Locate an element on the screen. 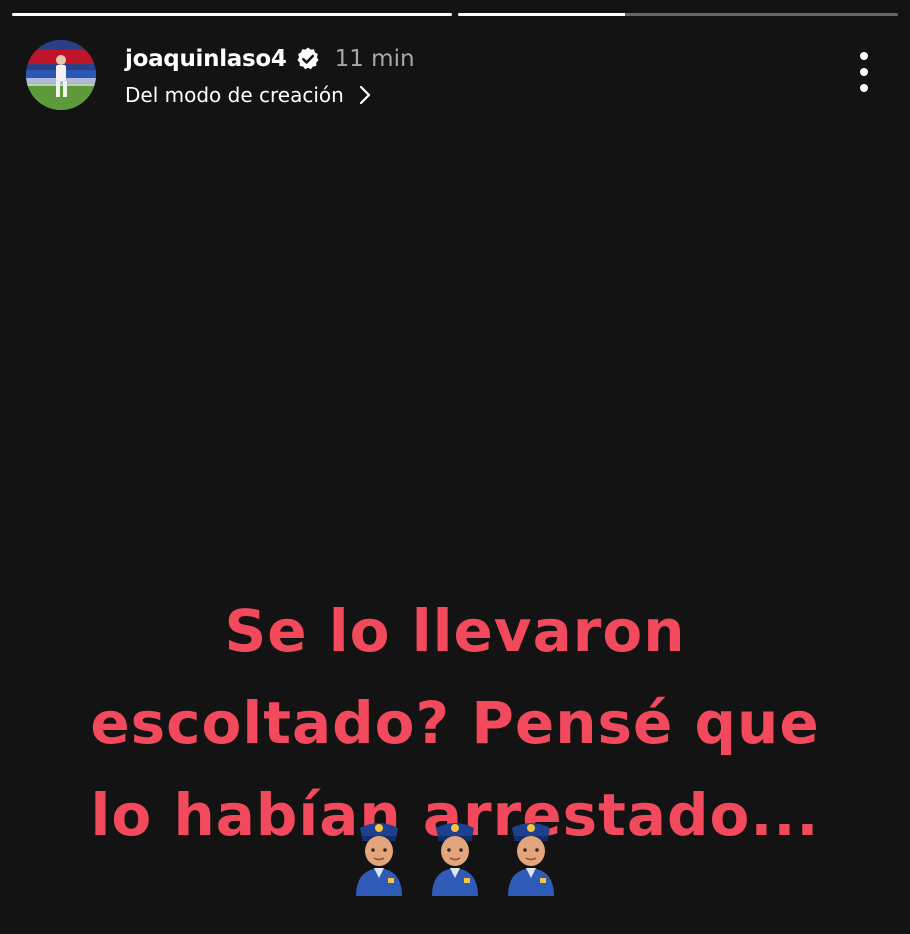  creation-mode-link: Del modo de creación is located at coordinates (248, 95).